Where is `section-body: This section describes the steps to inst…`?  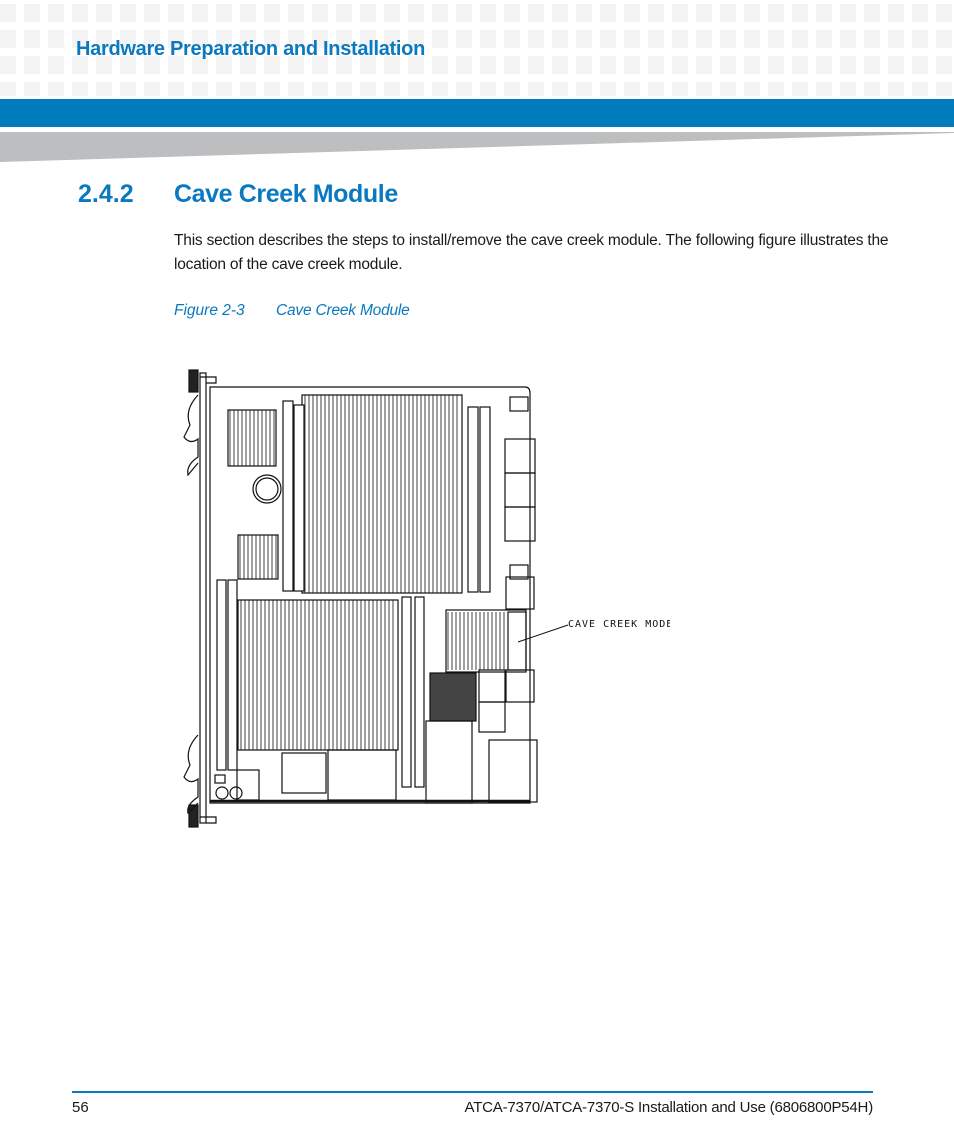 section-body: This section describes the steps to inst… is located at coordinates (531, 252).